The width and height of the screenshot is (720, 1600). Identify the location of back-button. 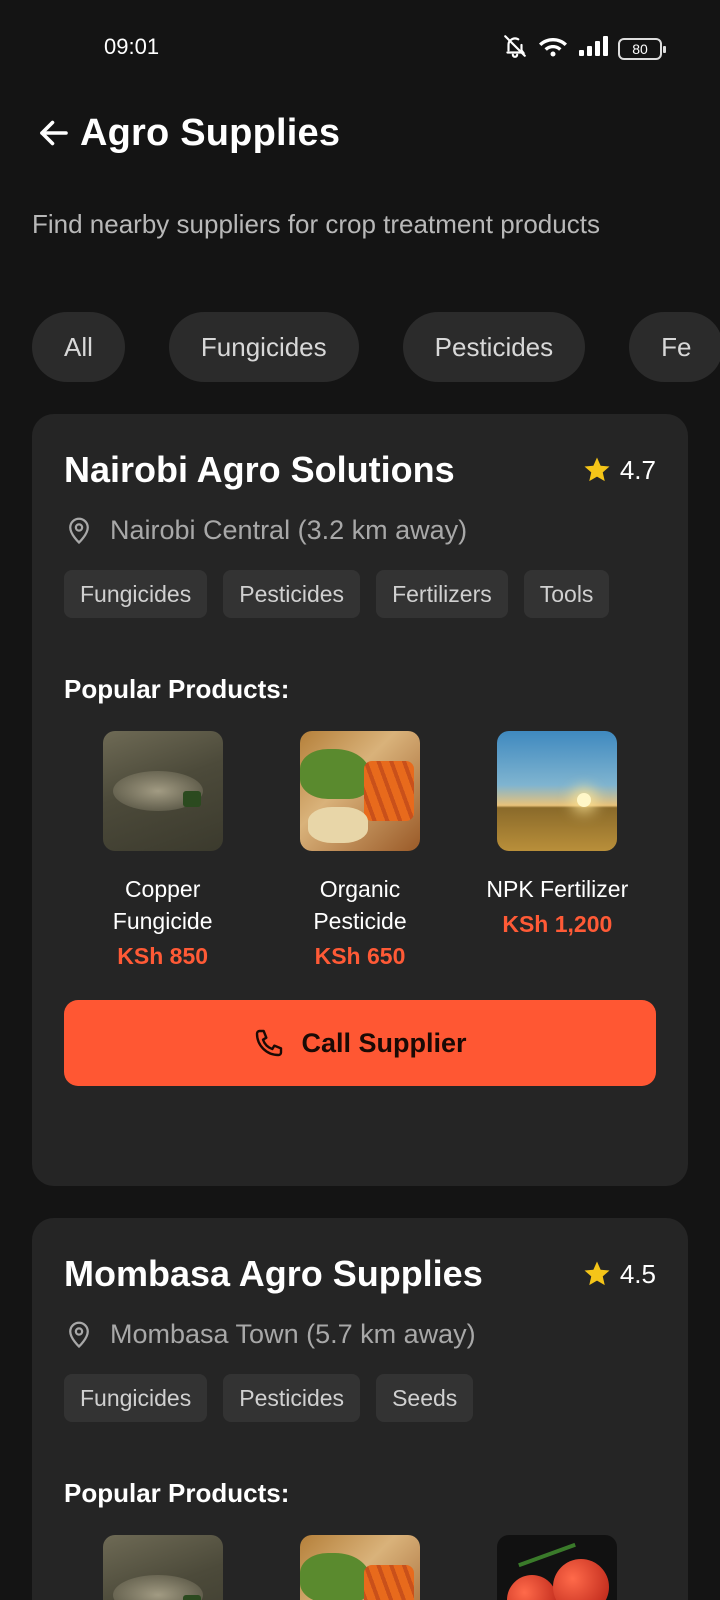
(58, 133).